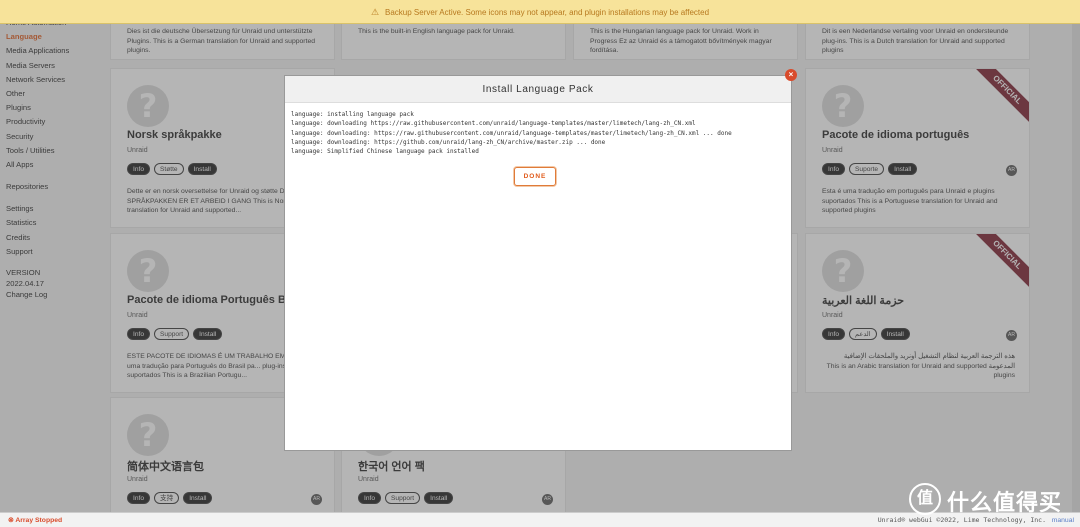 The width and height of the screenshot is (1080, 527). I want to click on array-status: ⊗ Array Stopped, so click(35, 520).